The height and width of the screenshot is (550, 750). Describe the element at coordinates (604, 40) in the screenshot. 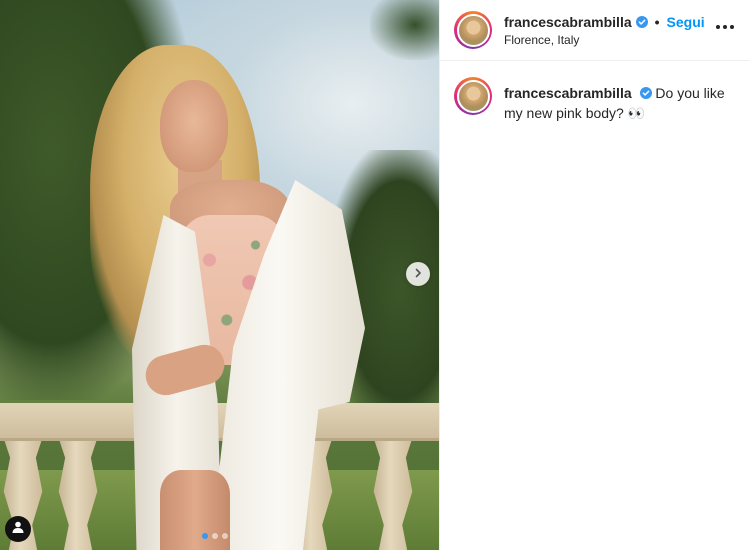

I see `location-link: Florence, Italy` at that location.